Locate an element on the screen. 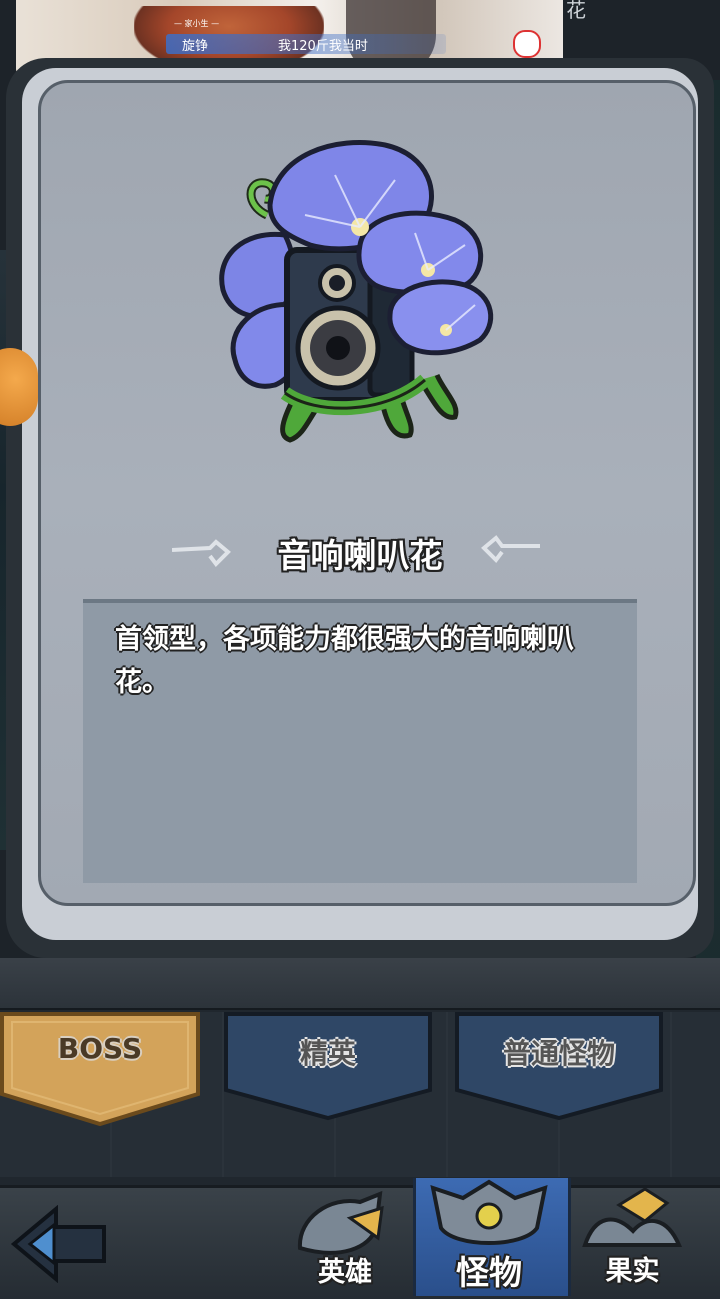  nav-item-fruits: 果实 is located at coordinates (632, 1239).